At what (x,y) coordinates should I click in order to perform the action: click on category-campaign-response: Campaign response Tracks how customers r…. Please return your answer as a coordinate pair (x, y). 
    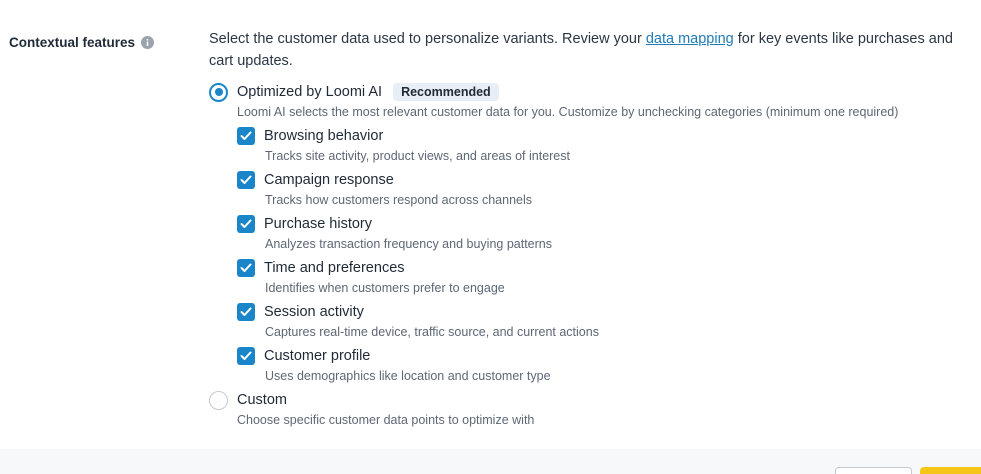
    Looking at the image, I should click on (418, 191).